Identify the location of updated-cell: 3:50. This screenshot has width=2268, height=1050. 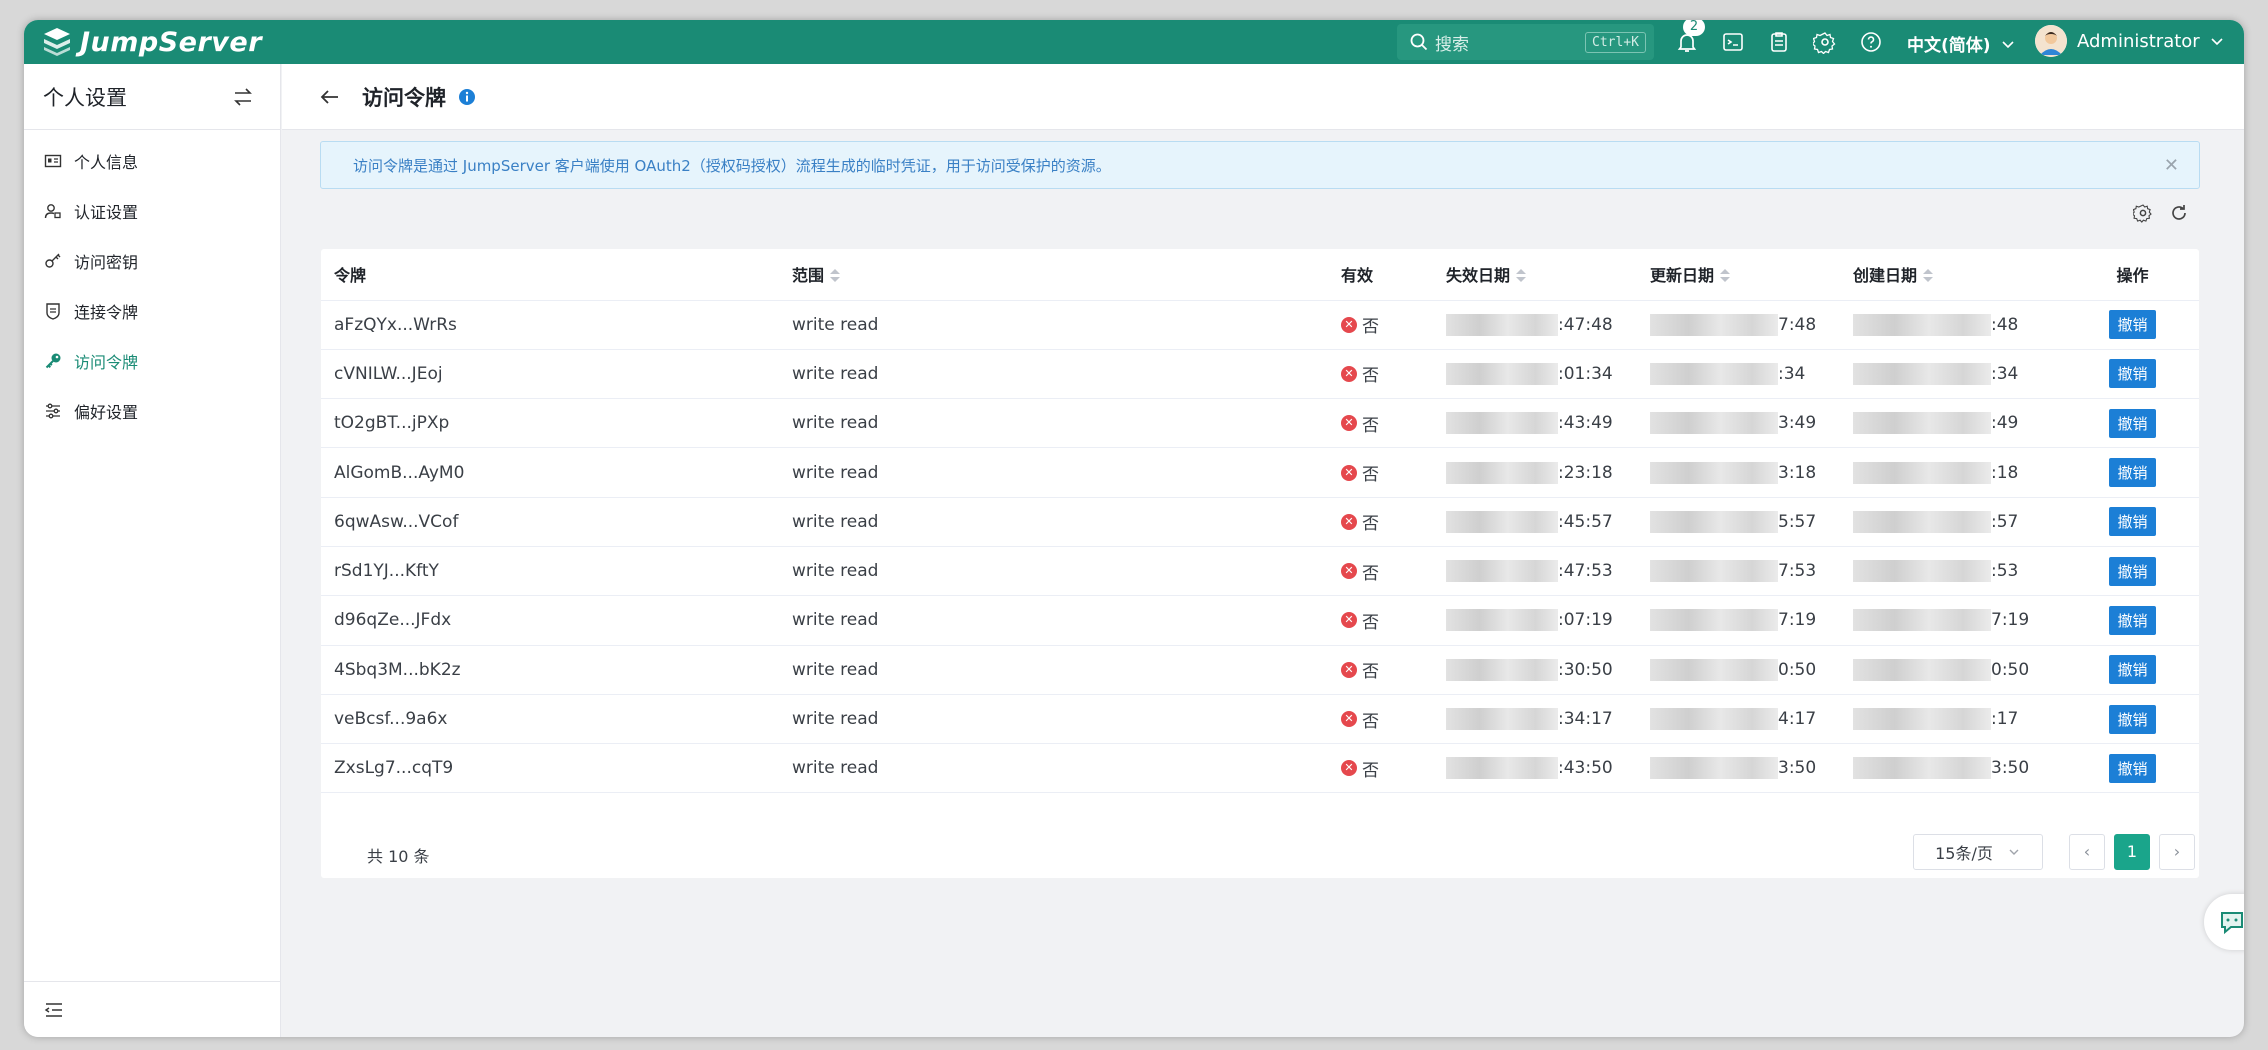
(1738, 768).